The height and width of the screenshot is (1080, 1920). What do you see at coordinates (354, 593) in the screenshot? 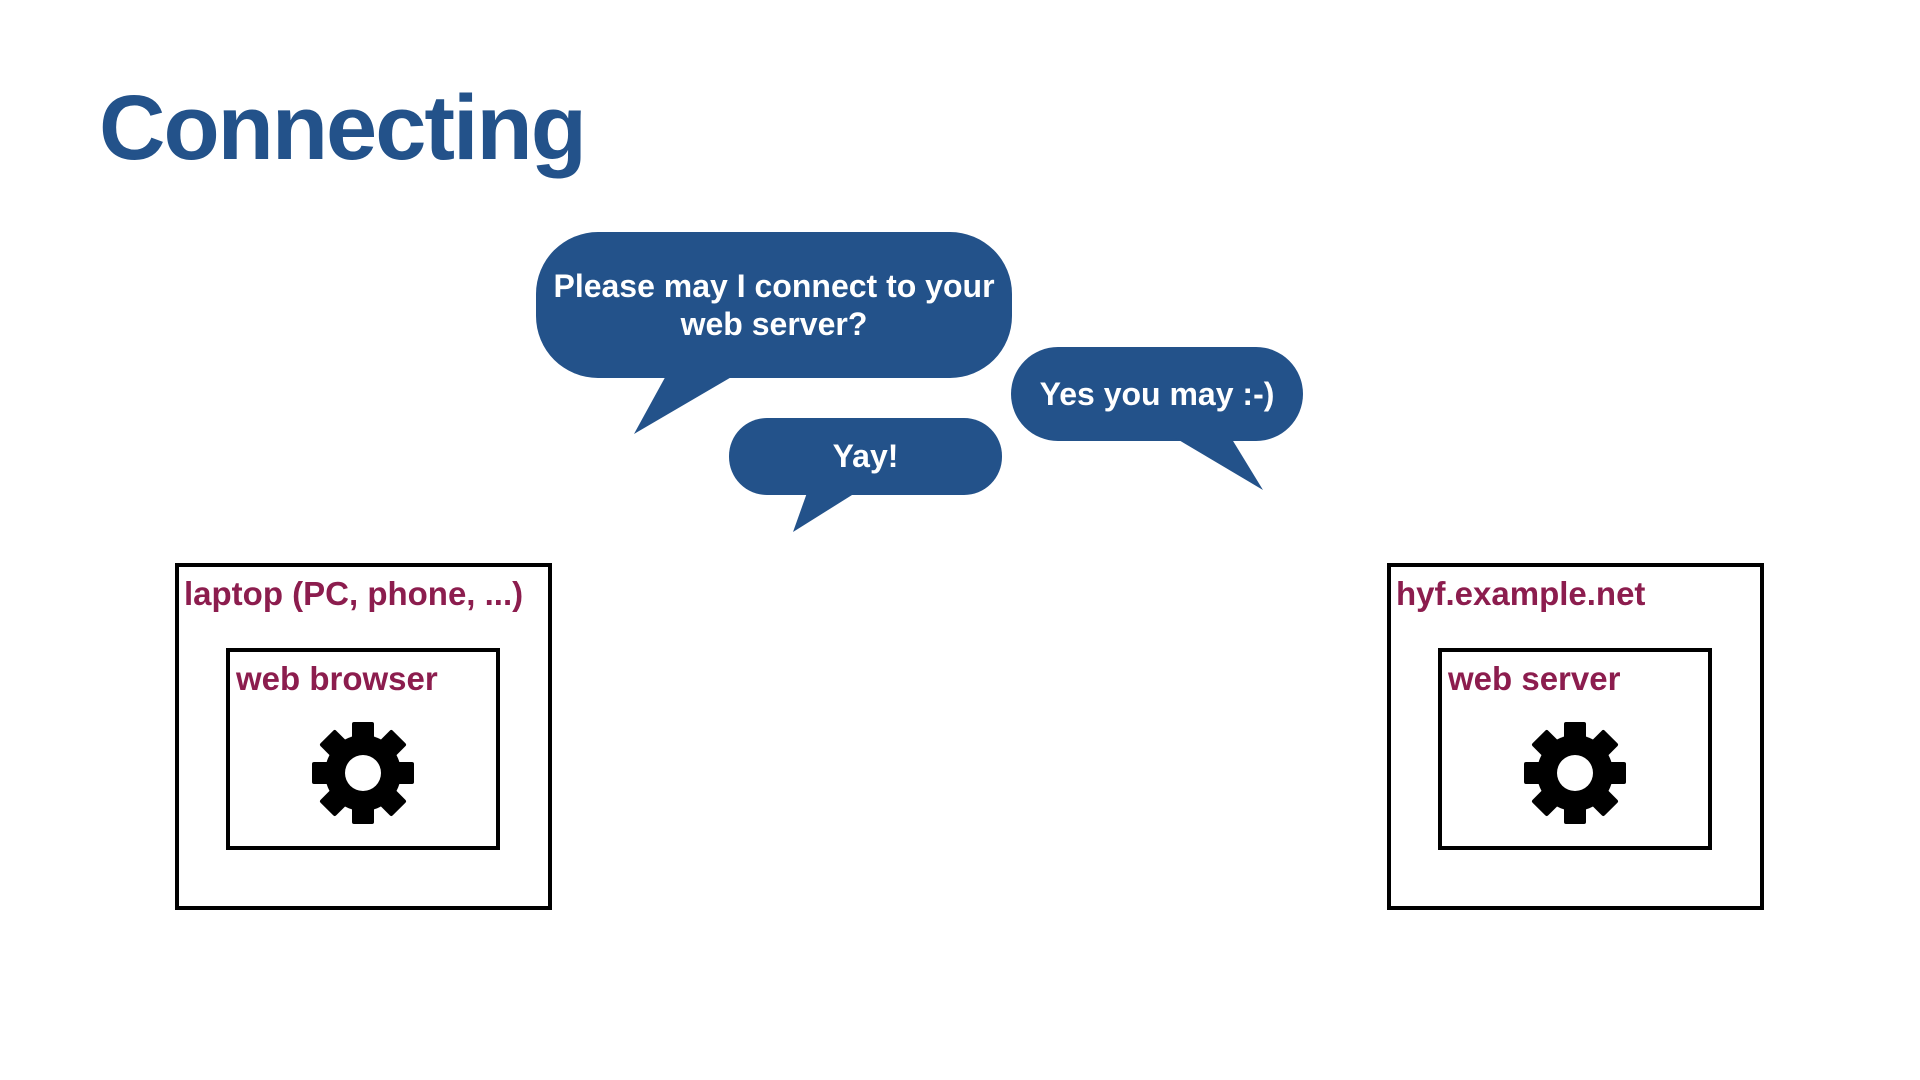
I see `client-label: laptop (PC, phone, ...)` at bounding box center [354, 593].